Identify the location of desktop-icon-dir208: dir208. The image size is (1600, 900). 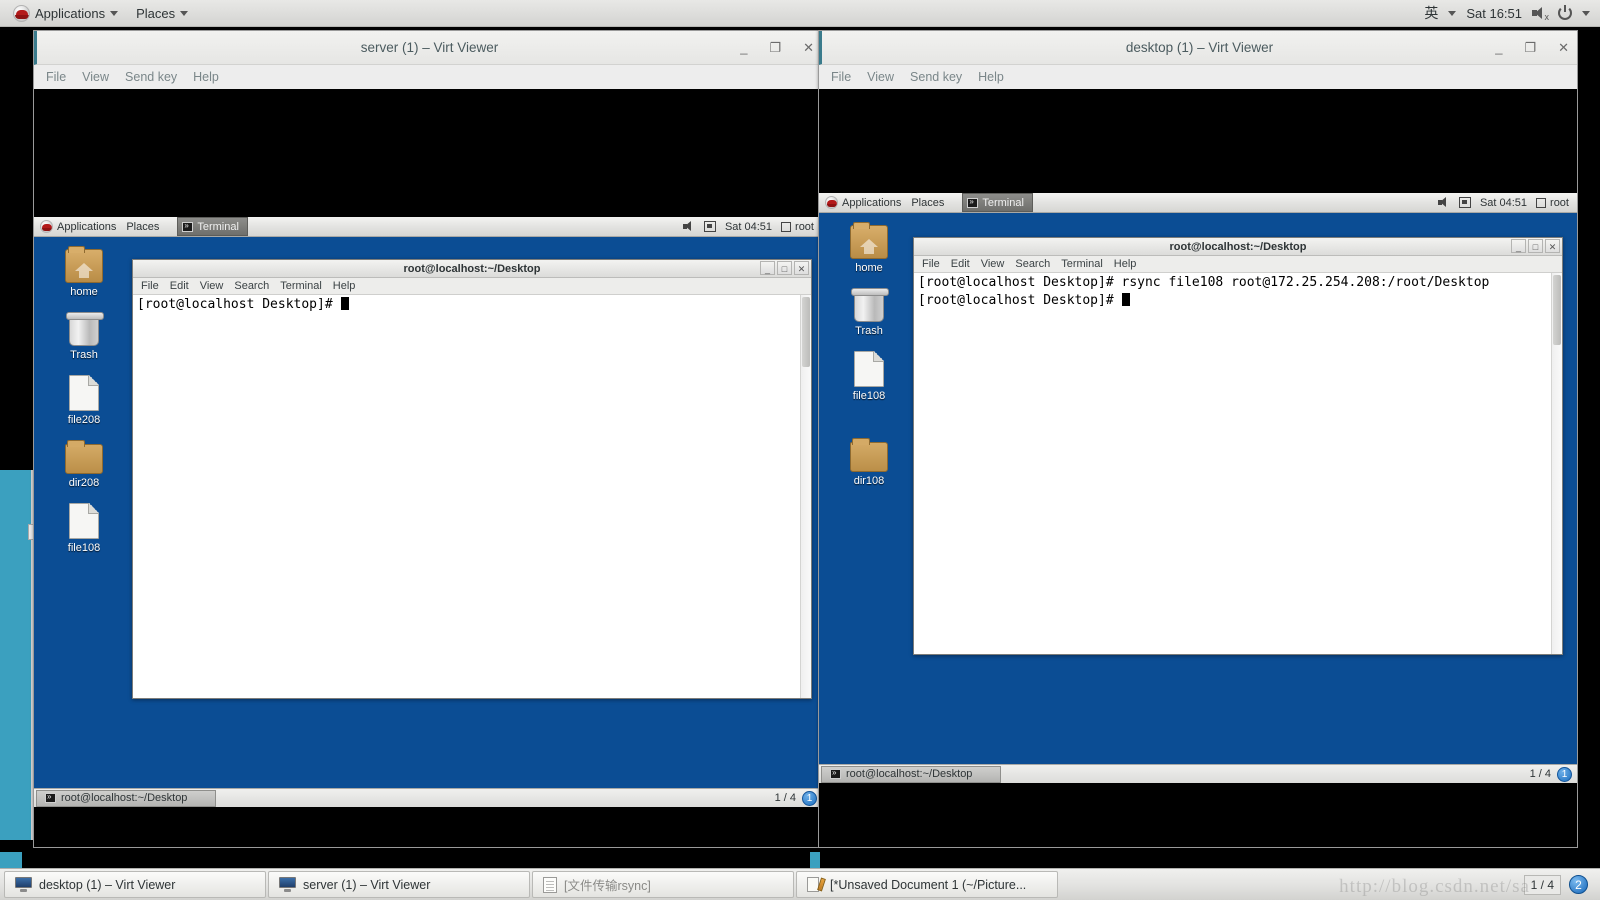
(84, 464).